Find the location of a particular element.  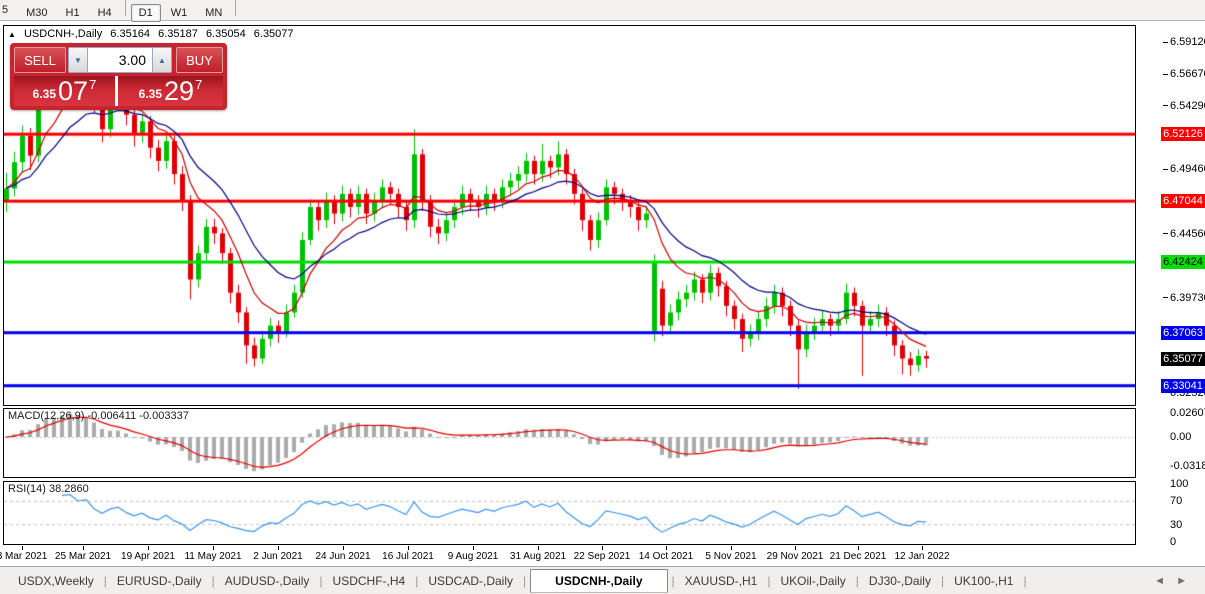

timeframe-d1: D1 is located at coordinates (145, 12).